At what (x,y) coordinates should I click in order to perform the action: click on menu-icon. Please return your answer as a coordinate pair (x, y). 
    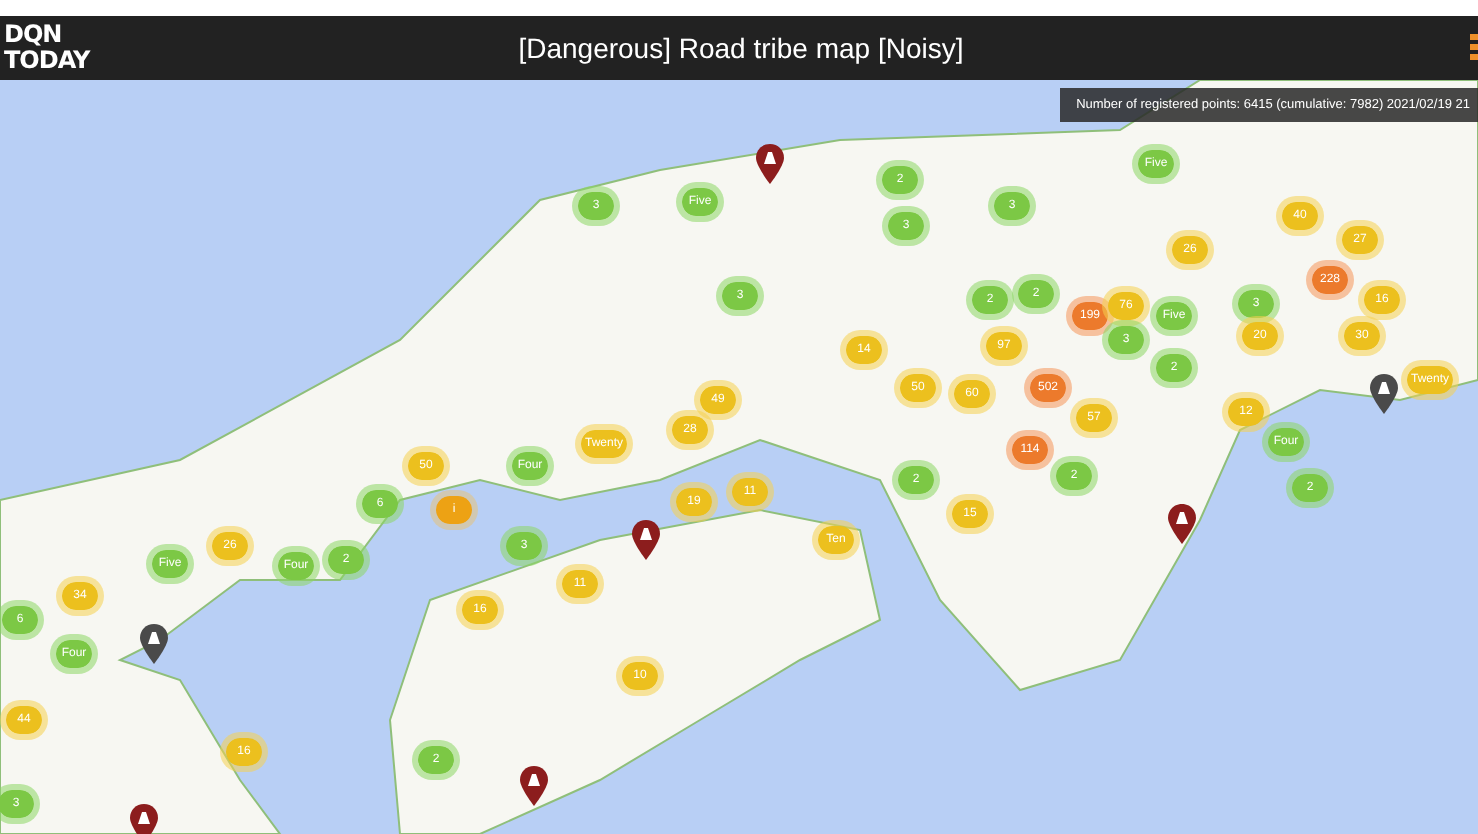
    Looking at the image, I should click on (1473, 48).